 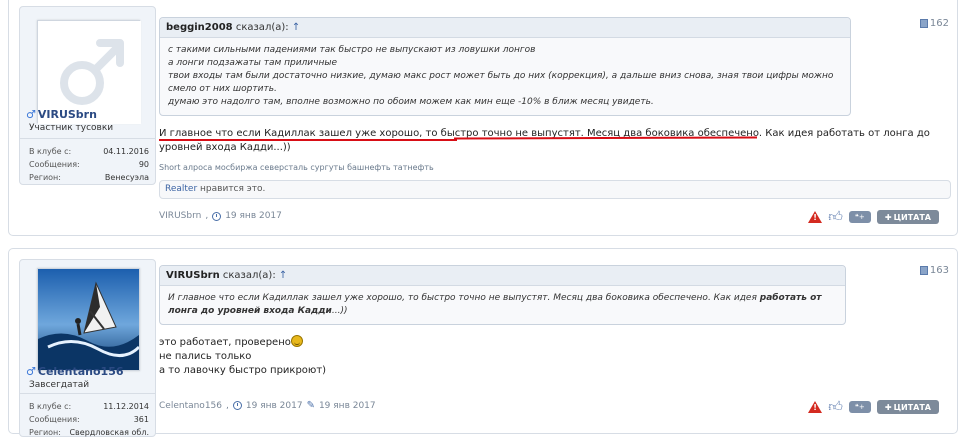 What do you see at coordinates (310, 405) in the screenshot?
I see `pencil-edit-icon: ✎` at bounding box center [310, 405].